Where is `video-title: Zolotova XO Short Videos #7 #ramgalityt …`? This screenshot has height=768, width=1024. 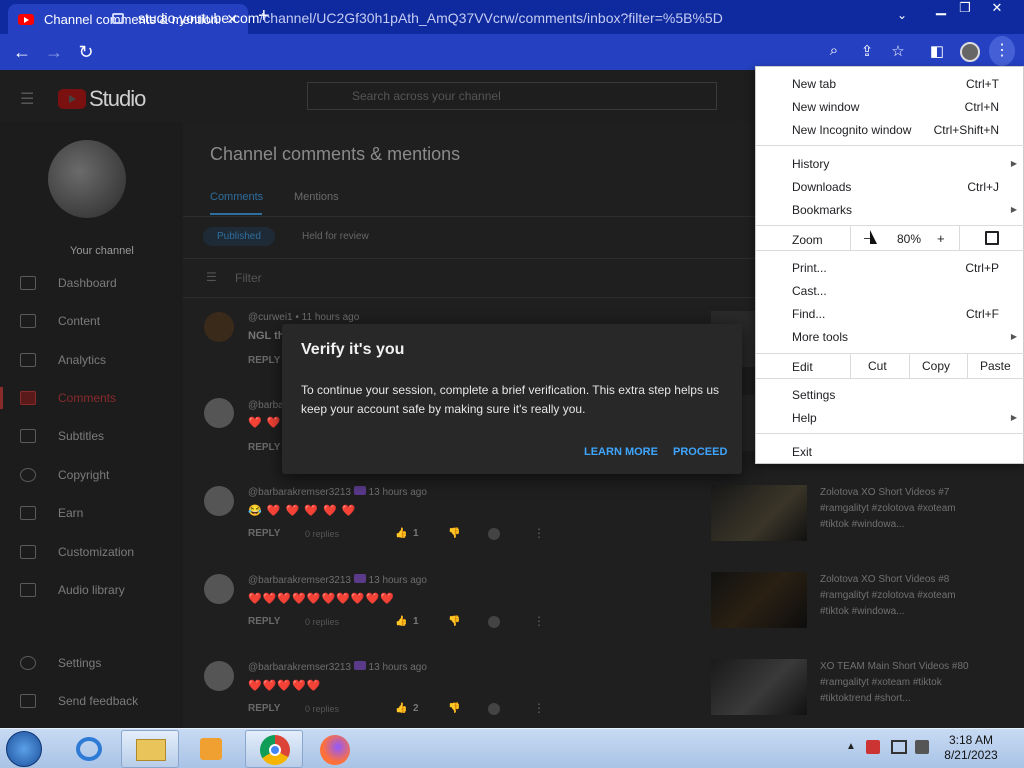 video-title: Zolotova XO Short Videos #7 #ramgalityt … is located at coordinates (895, 509).